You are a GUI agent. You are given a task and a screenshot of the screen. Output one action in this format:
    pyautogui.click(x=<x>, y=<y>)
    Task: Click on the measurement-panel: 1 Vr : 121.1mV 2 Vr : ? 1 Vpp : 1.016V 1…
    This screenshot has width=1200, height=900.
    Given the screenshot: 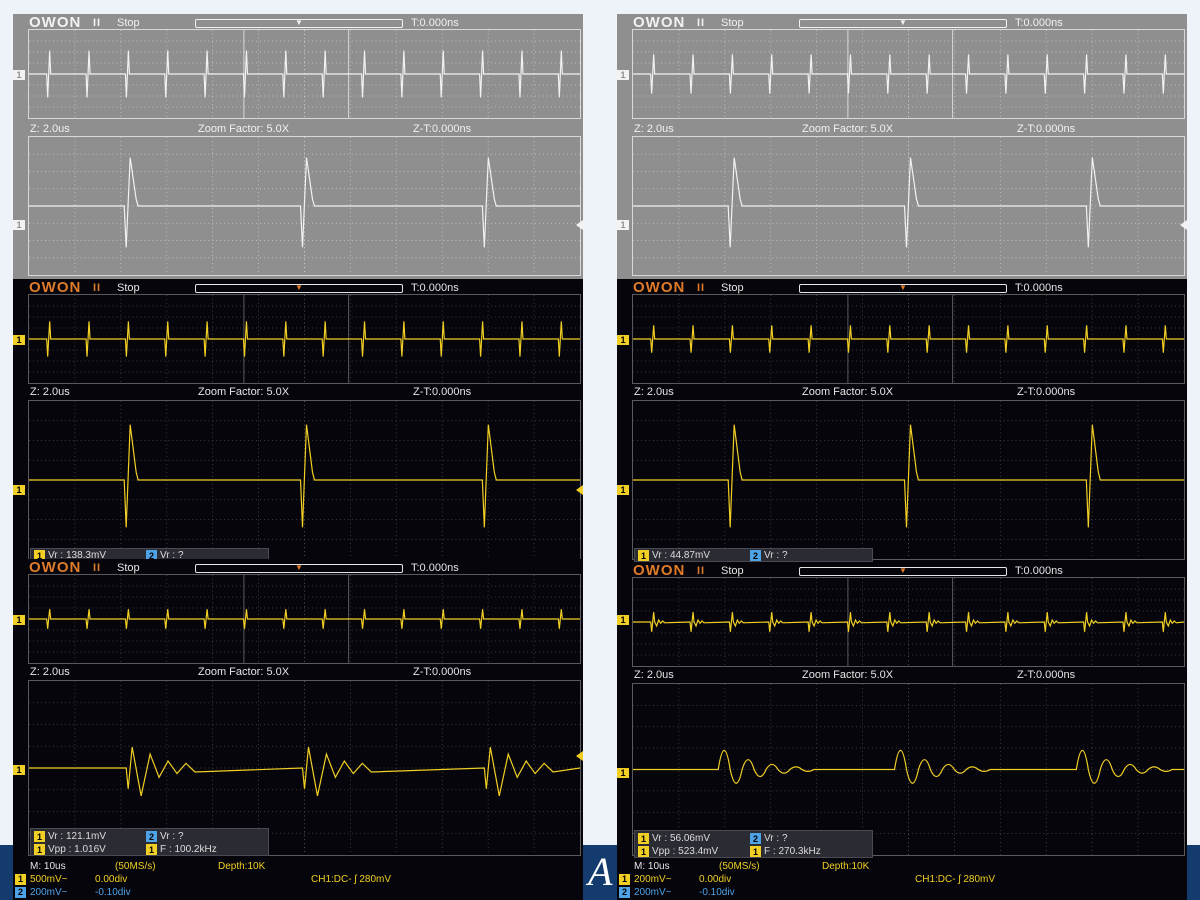 What is the action you would take?
    pyautogui.click(x=149, y=842)
    